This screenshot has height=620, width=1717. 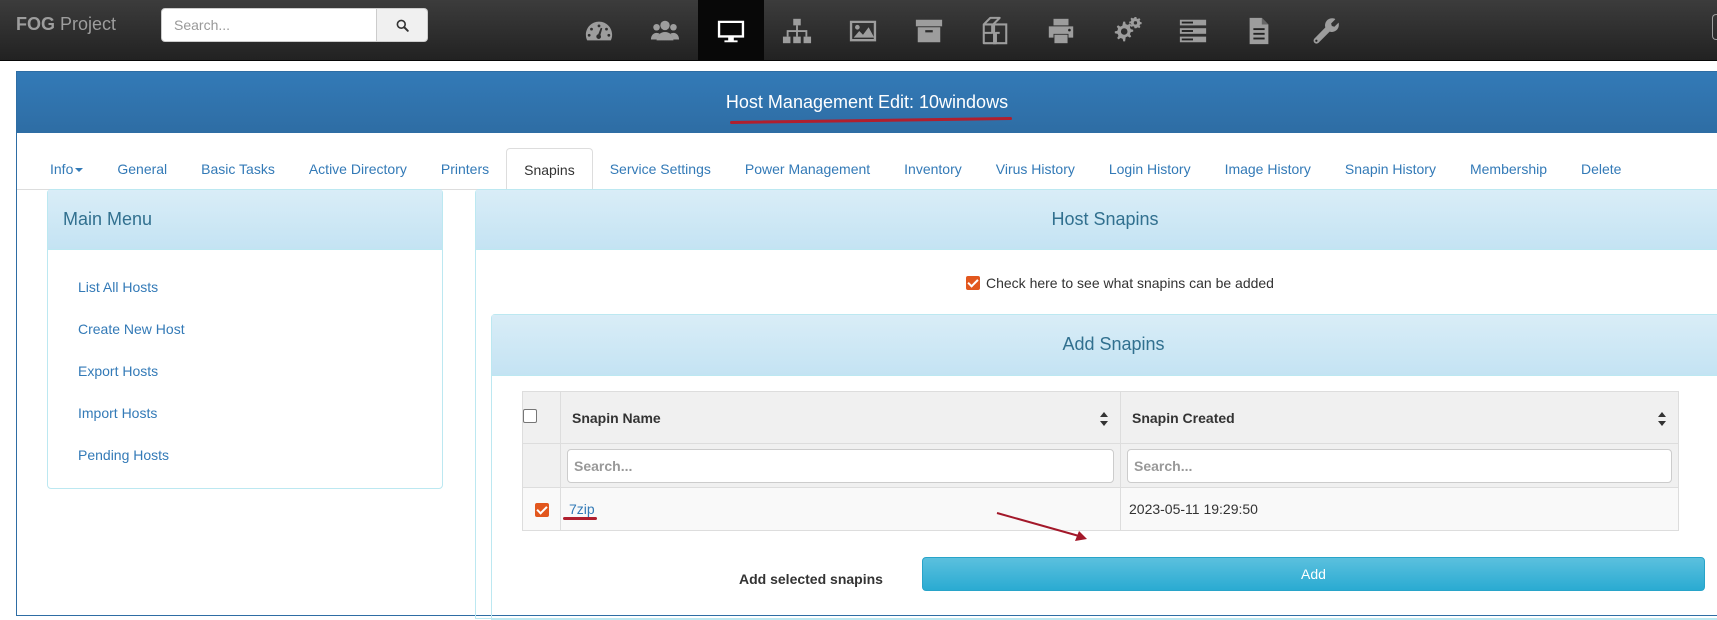 What do you see at coordinates (973, 283) in the screenshot?
I see `show-available-snapins-checkbox` at bounding box center [973, 283].